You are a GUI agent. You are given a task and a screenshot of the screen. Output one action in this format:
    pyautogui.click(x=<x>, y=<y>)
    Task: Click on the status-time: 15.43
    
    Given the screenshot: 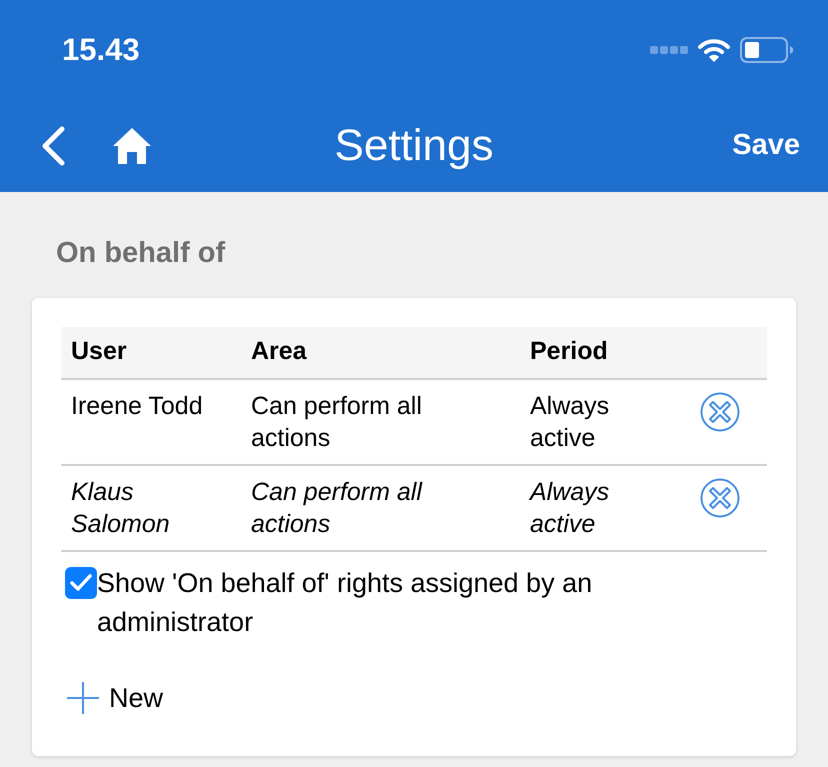 What is the action you would take?
    pyautogui.click(x=101, y=49)
    